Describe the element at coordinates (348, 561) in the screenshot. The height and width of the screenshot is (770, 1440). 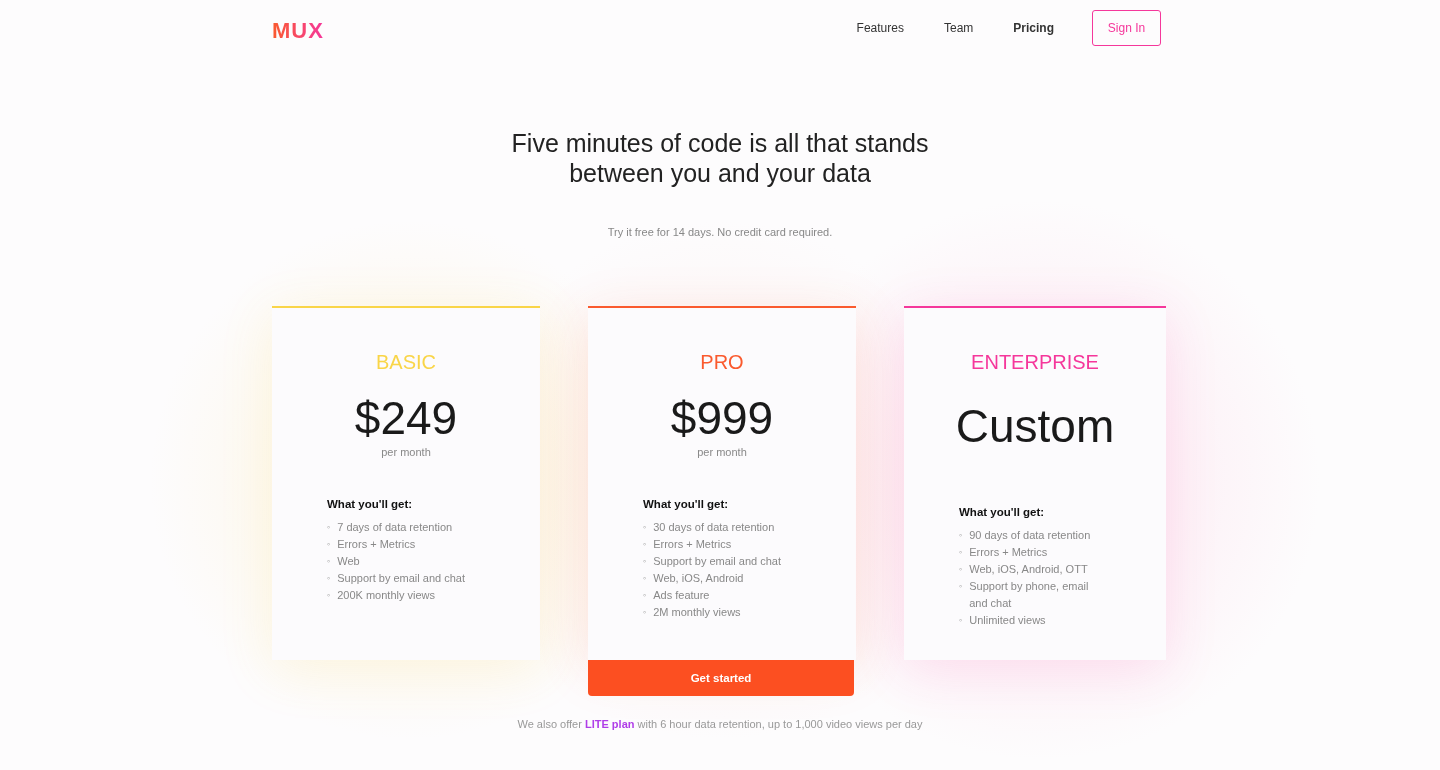
I see `feature-item: Web` at that location.